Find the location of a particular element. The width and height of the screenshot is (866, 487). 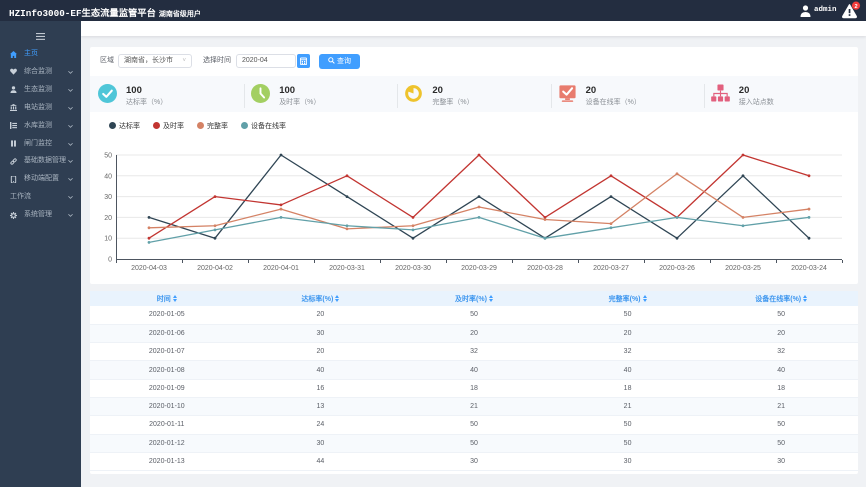

svg-text: 2020-03-31 is located at coordinates (347, 268).